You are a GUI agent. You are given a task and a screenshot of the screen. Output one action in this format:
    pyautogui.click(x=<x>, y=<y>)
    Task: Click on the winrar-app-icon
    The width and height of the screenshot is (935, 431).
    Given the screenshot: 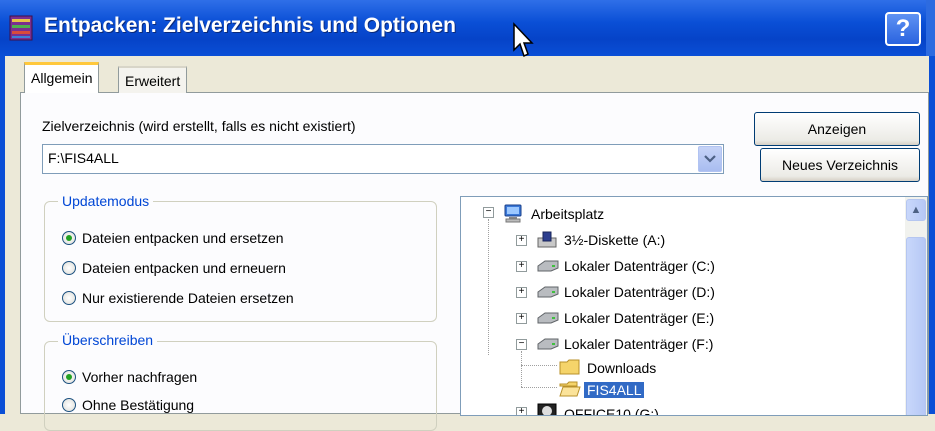 What is the action you would take?
    pyautogui.click(x=21, y=28)
    